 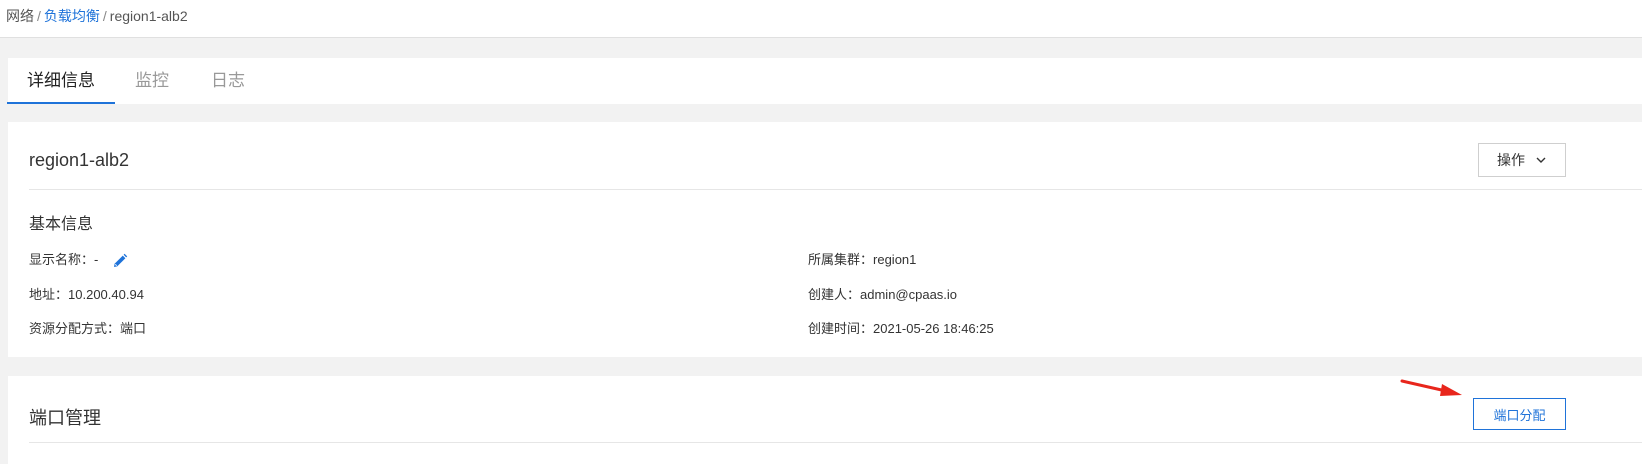 I want to click on pencil-edit-icon, so click(x=120, y=261).